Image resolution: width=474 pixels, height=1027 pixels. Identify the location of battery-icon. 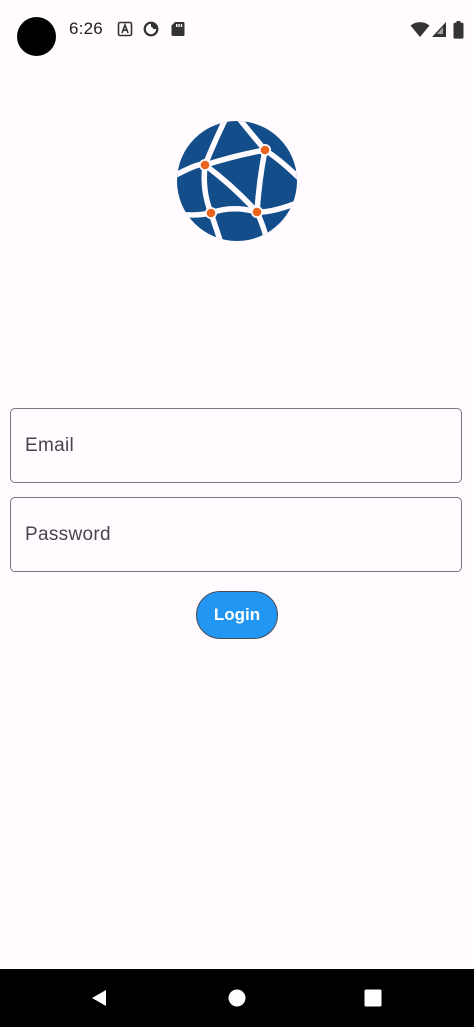
(458, 30).